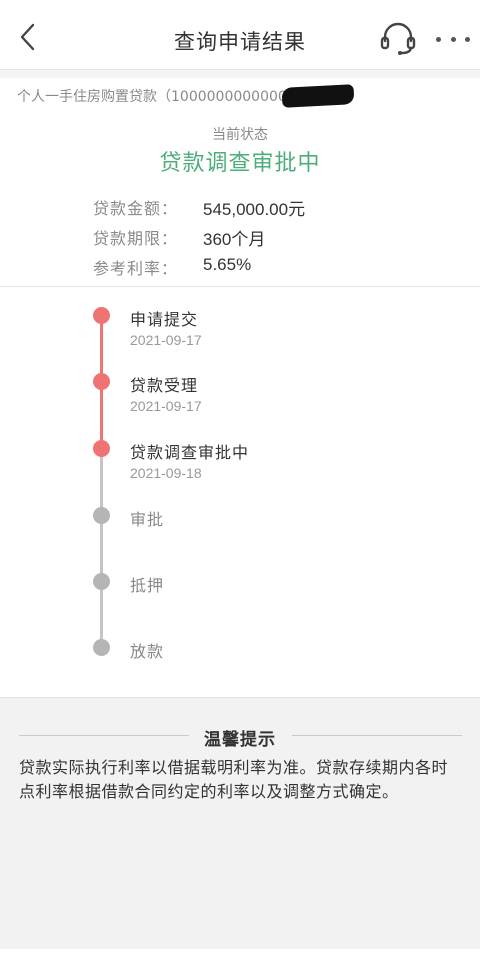  I want to click on step-title: 贷款受理, so click(164, 385).